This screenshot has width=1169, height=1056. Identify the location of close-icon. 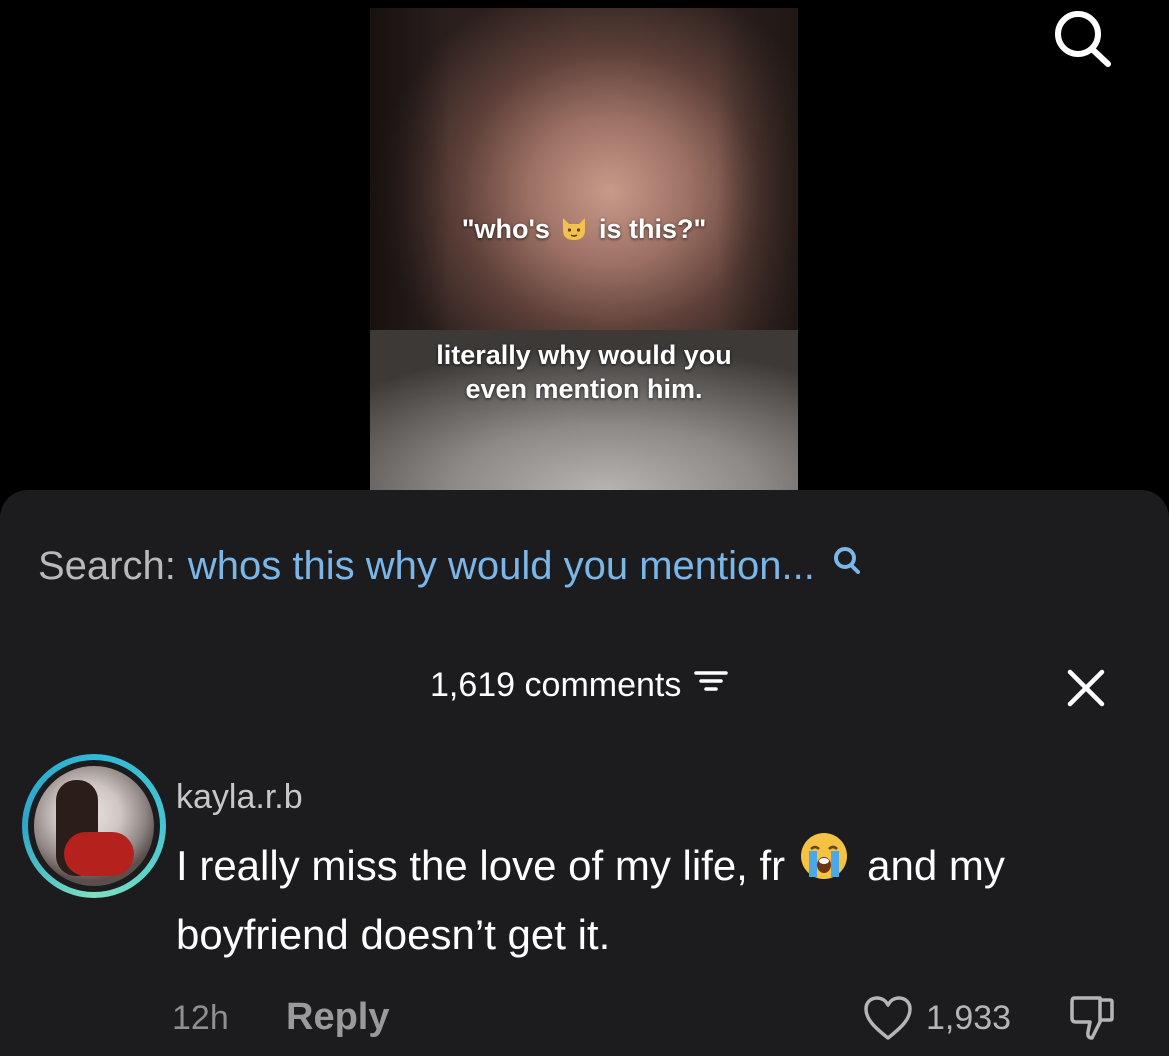
(1086, 688).